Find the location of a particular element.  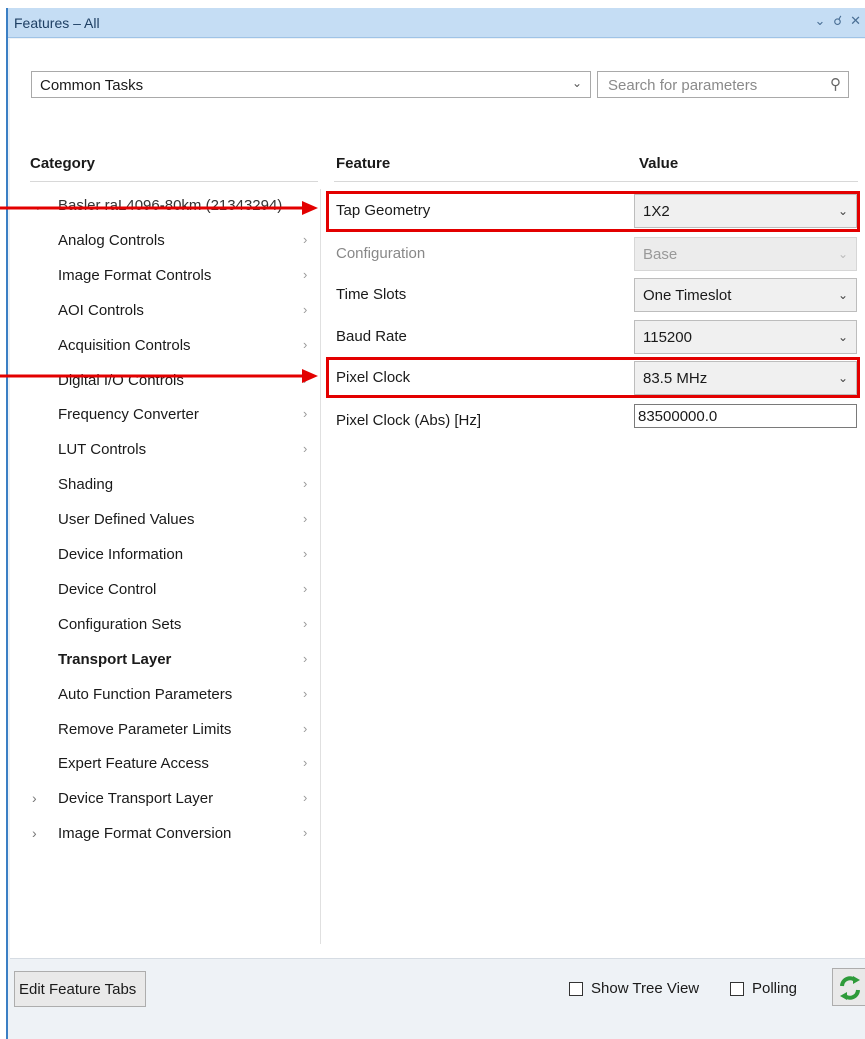

category-item: Analog Controls › is located at coordinates (160, 249).